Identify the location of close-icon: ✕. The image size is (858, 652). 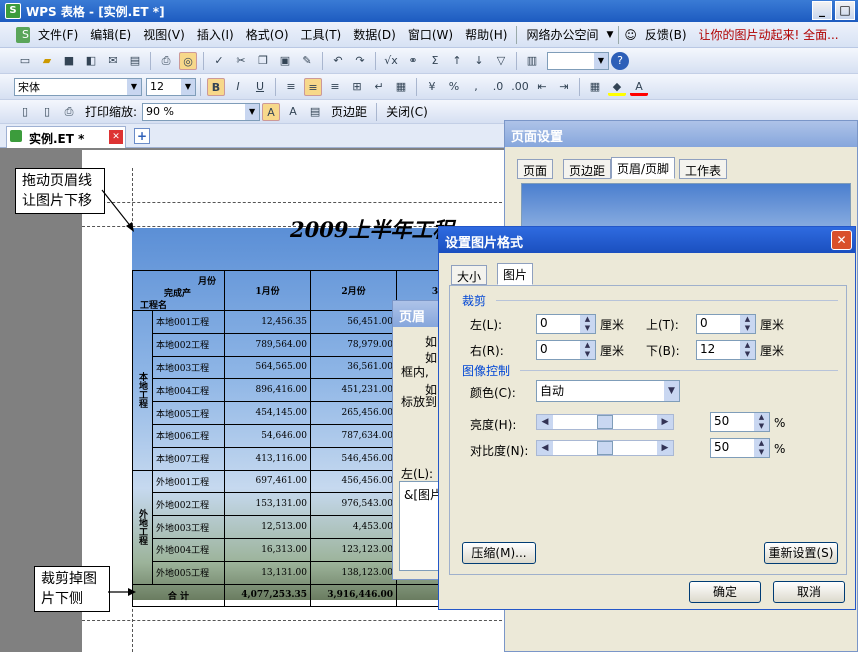
(841, 240).